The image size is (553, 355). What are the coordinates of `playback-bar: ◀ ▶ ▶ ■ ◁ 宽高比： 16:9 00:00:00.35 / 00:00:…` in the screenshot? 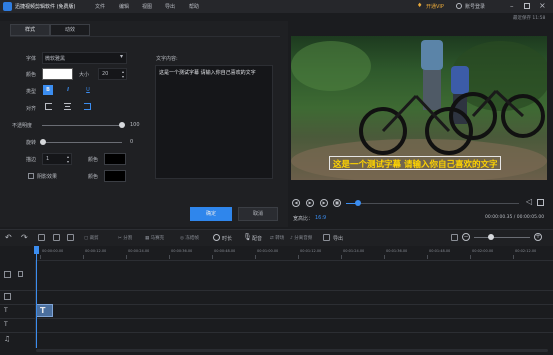 It's located at (419, 210).